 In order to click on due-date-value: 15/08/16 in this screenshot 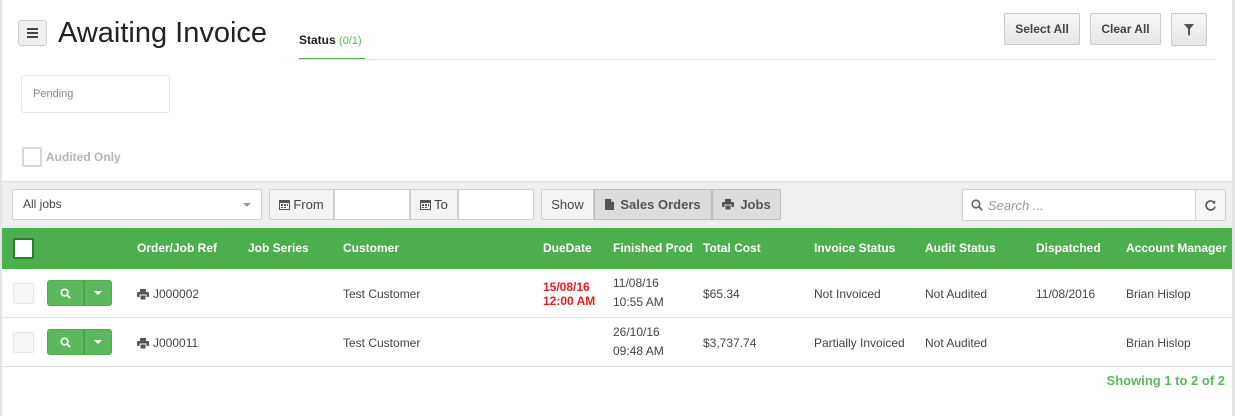, I will do `click(566, 287)`.